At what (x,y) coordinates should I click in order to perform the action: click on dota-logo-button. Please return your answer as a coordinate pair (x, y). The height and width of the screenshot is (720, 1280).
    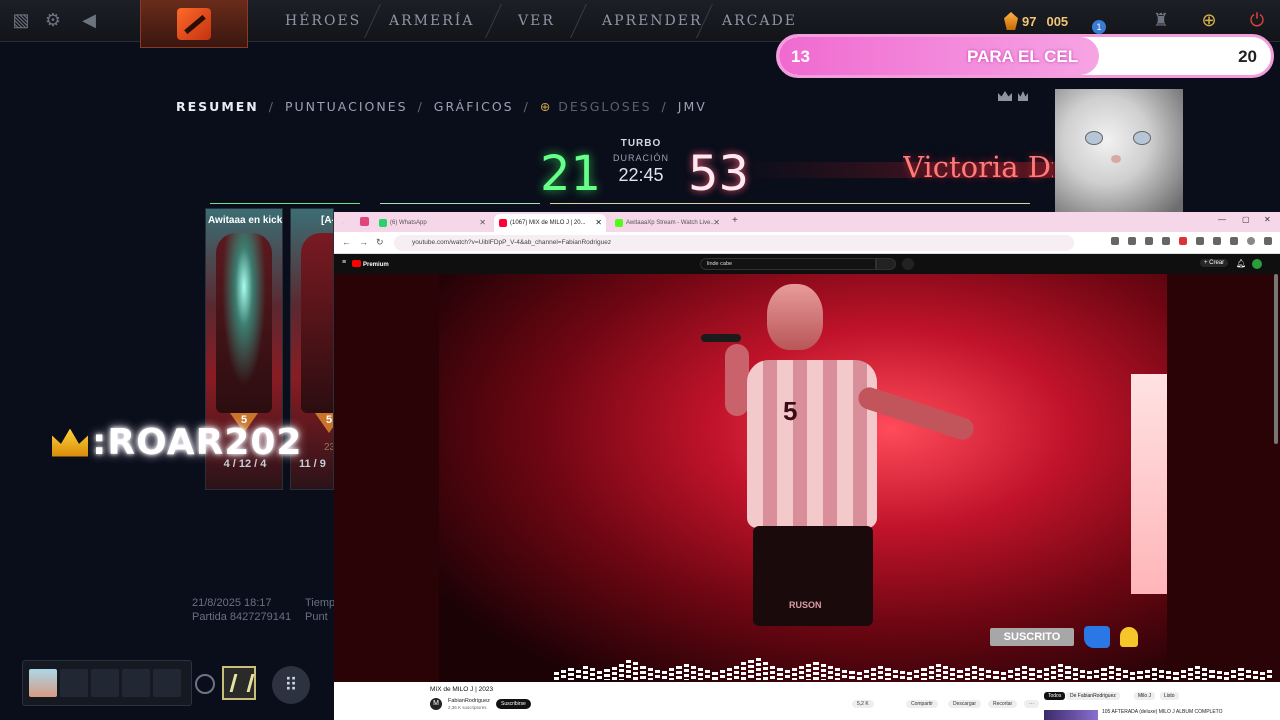
    Looking at the image, I should click on (194, 24).